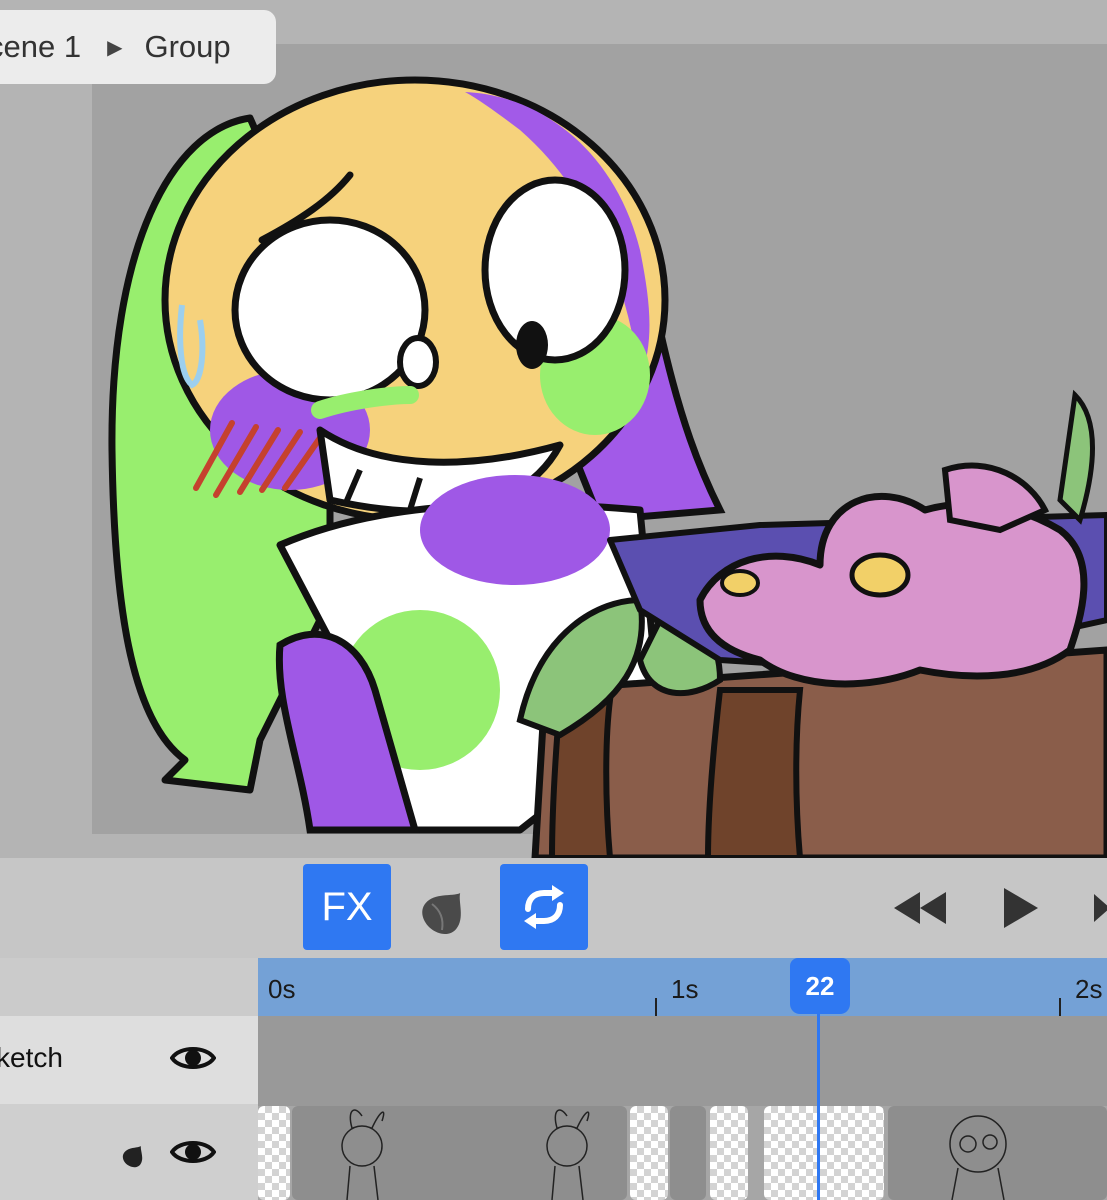 The height and width of the screenshot is (1200, 1107). What do you see at coordinates (282, 989) in the screenshot?
I see `tick-label-0s: 0s` at bounding box center [282, 989].